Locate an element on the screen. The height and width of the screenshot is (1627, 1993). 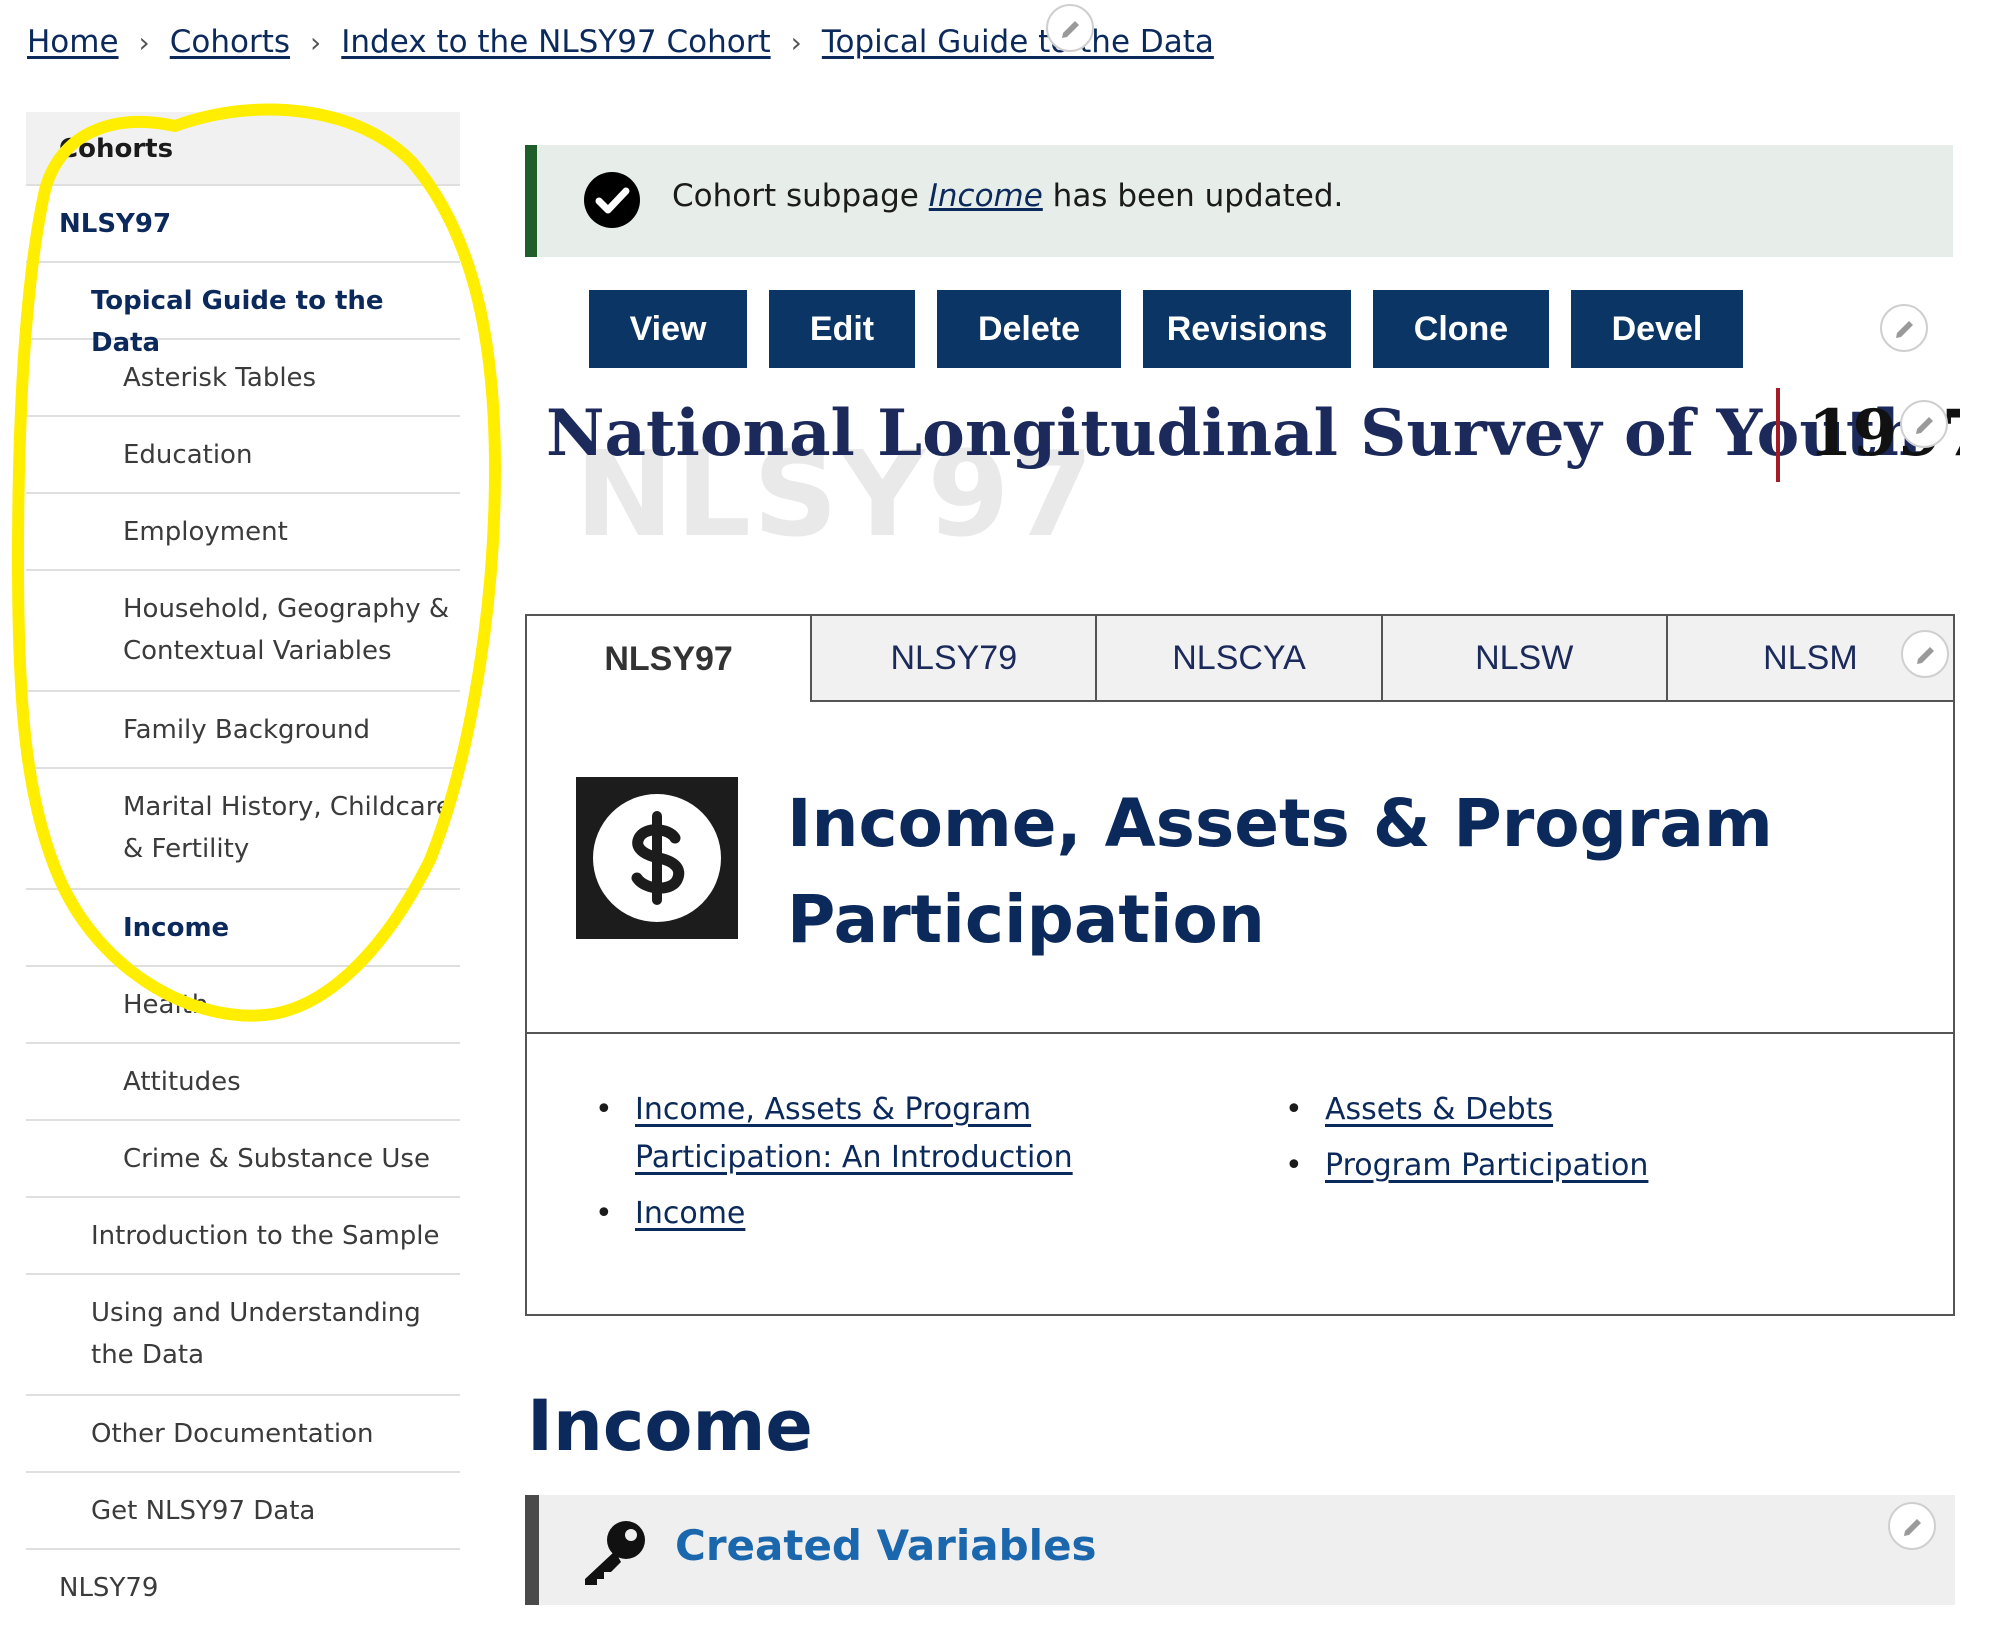
tab-nlscya: NLSCYA is located at coordinates (1240, 659).